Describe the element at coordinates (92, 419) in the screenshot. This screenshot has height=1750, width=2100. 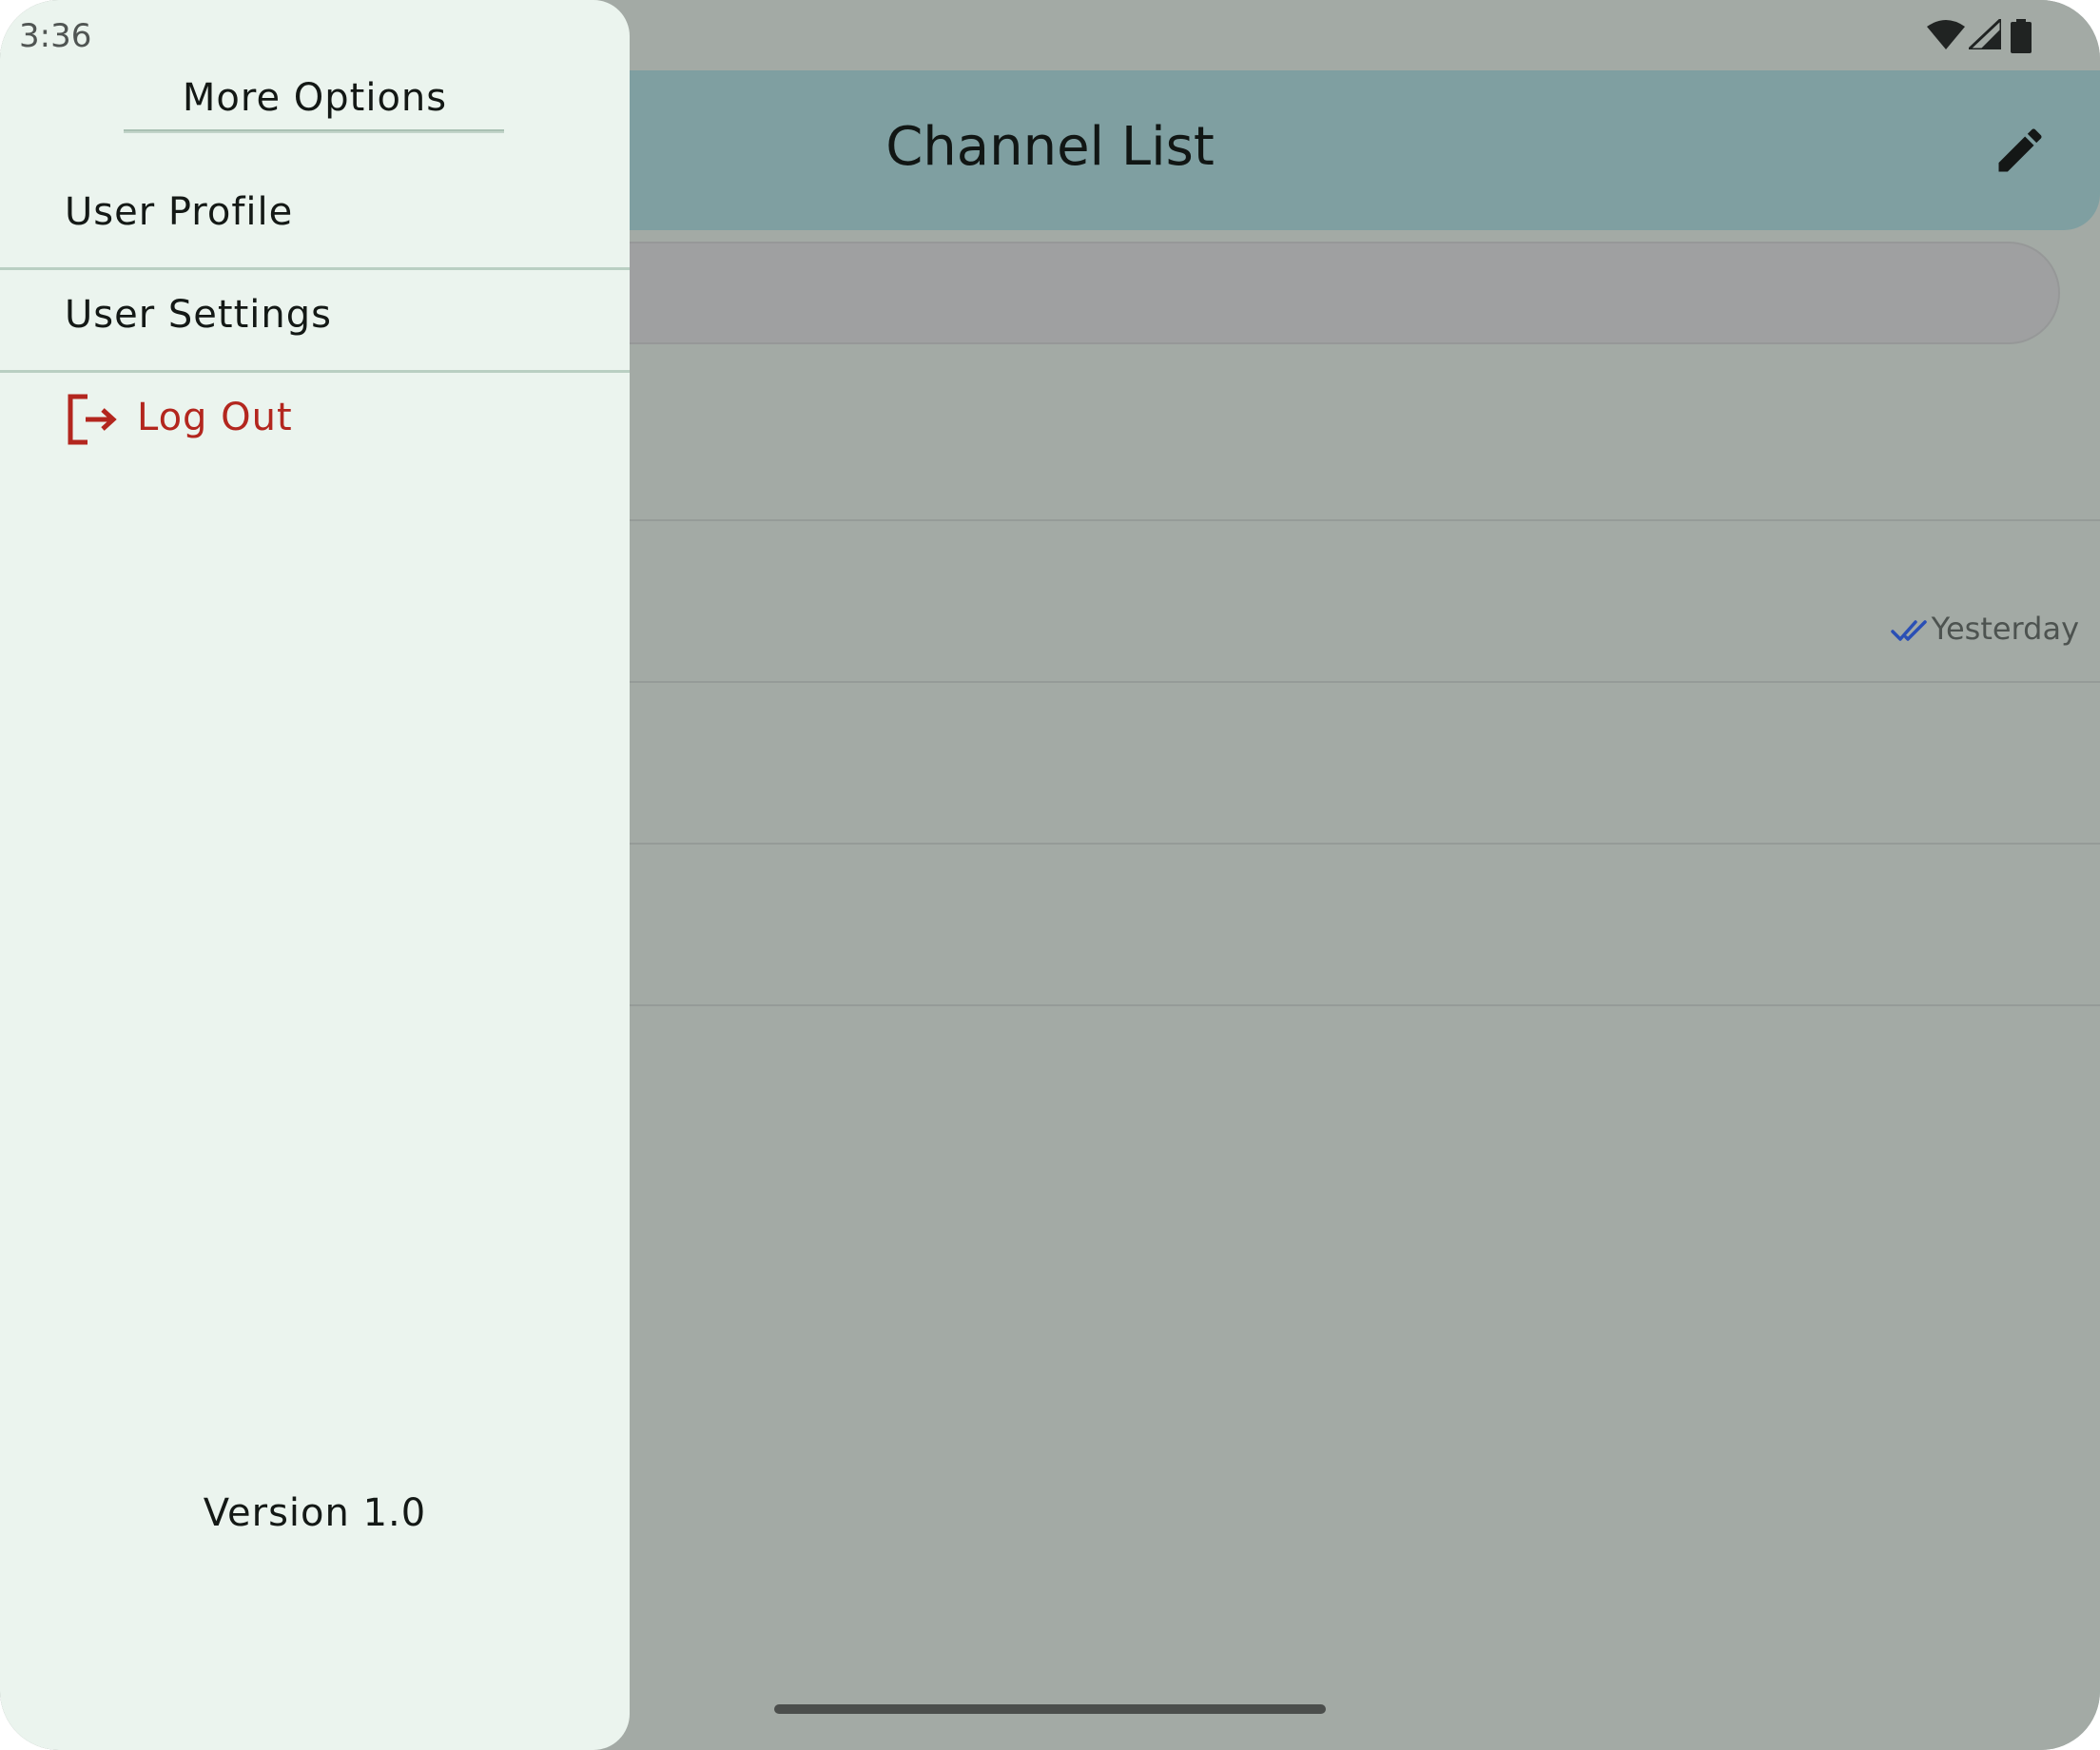
I see `logout-icon` at that location.